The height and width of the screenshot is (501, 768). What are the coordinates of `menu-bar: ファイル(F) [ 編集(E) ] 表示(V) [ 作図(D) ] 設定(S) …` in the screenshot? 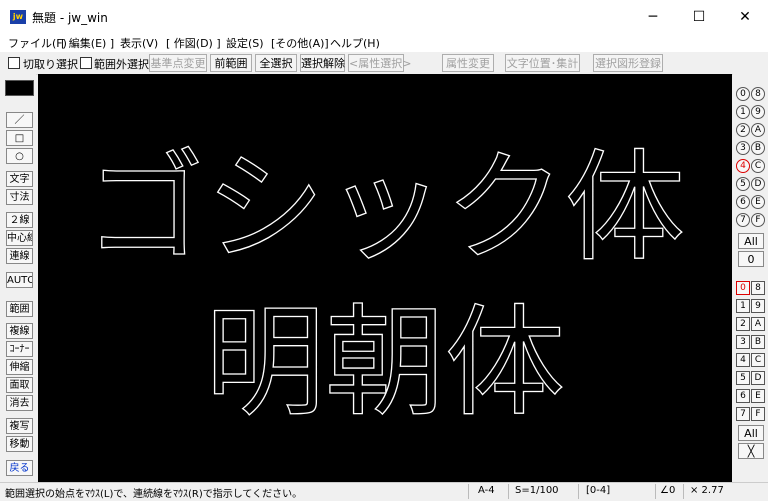 It's located at (384, 43).